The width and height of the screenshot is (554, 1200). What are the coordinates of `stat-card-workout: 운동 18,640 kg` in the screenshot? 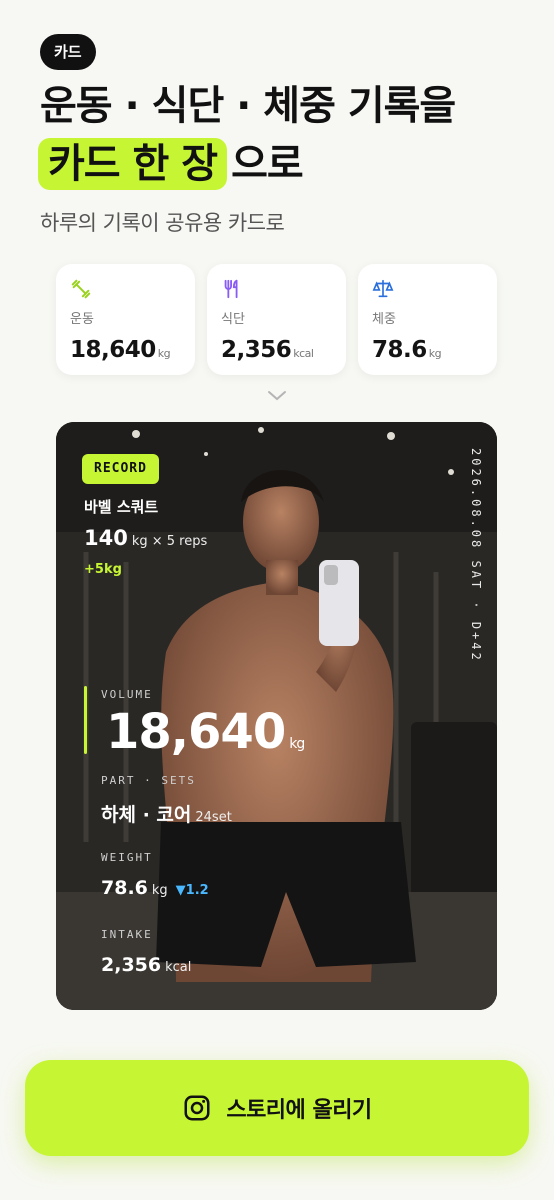 It's located at (125, 319).